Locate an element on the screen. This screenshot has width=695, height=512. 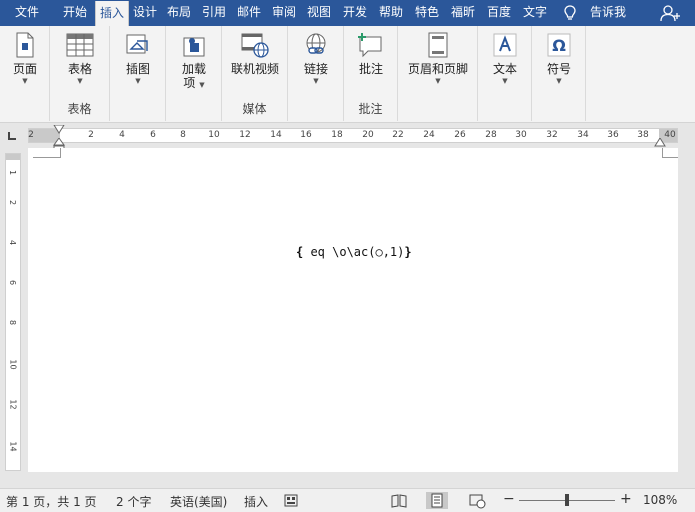
svg-text: Ω is located at coordinates (559, 45).